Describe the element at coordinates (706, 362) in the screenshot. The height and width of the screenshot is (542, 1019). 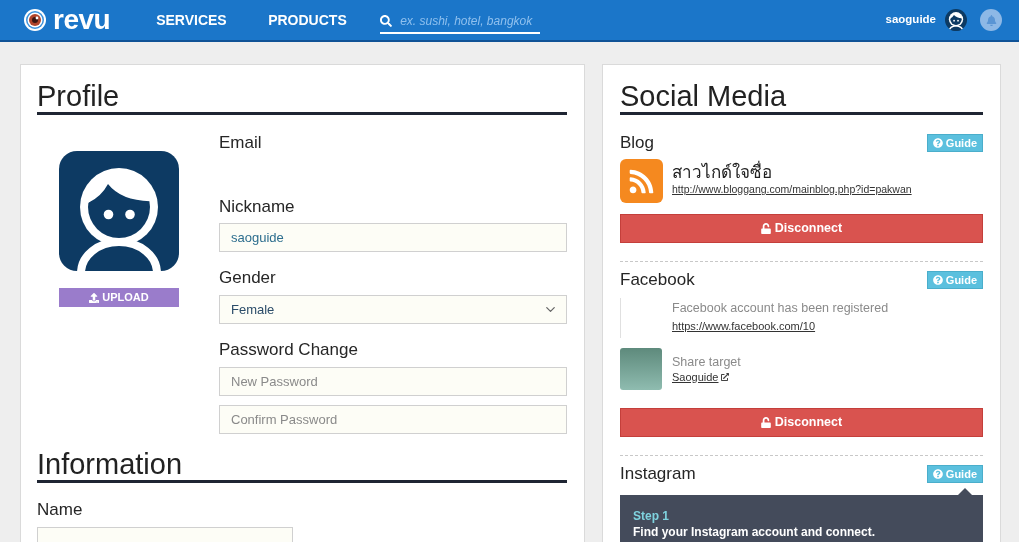
I see `share-target-label: Share target` at that location.